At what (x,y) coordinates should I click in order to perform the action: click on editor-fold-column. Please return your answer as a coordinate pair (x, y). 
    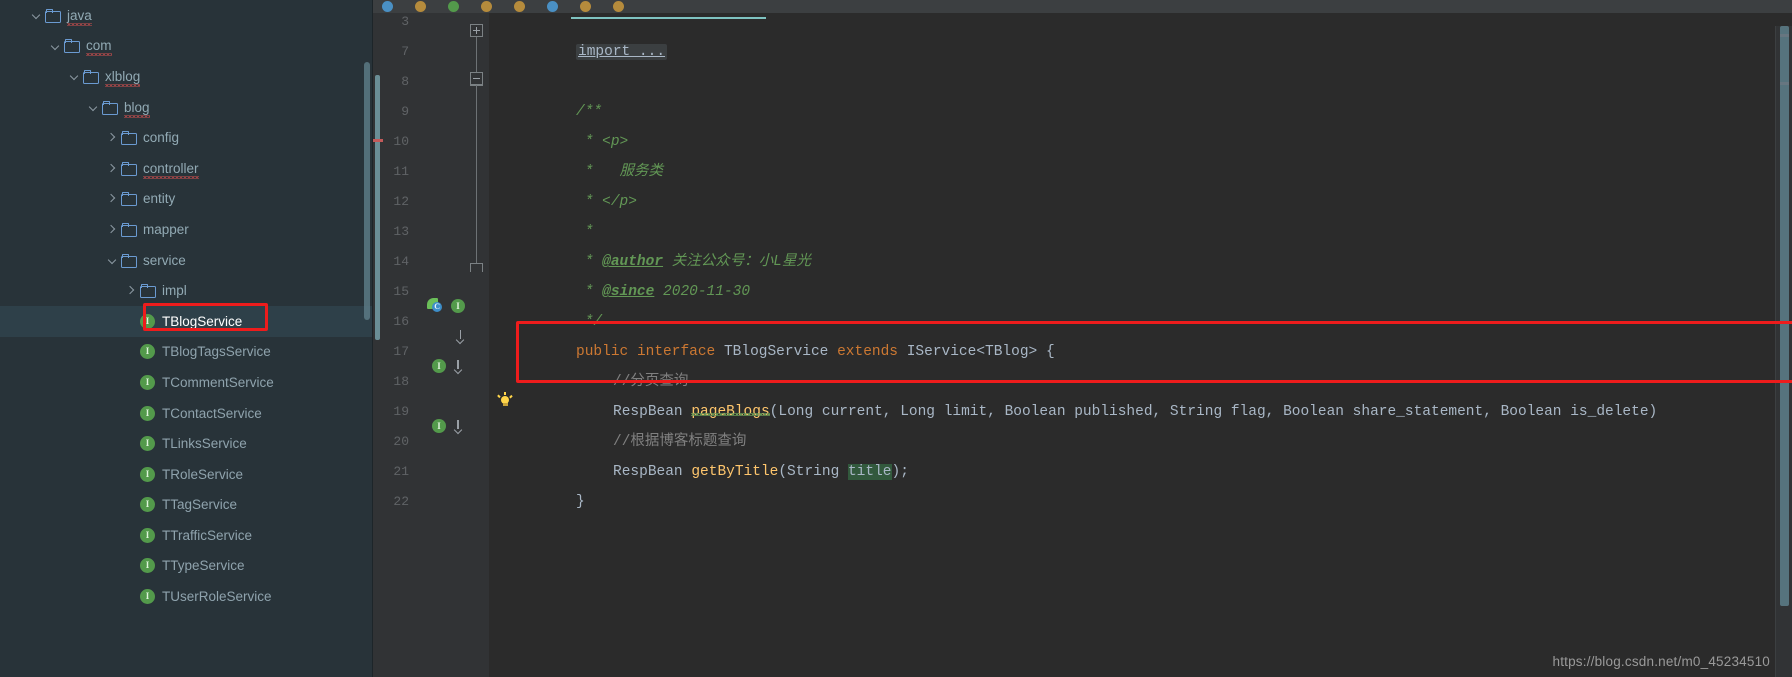
    Looking at the image, I should click on (477, 345).